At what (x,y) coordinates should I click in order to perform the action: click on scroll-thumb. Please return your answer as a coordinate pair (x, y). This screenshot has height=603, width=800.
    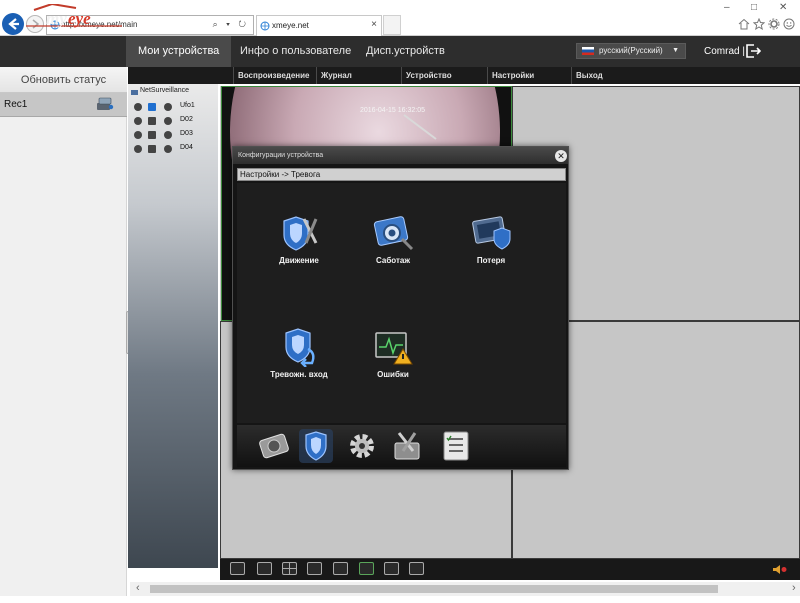
    Looking at the image, I should click on (434, 589).